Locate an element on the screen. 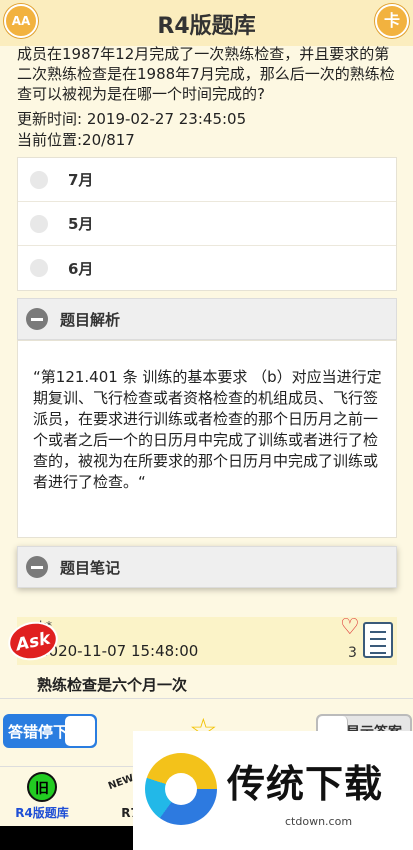 This screenshot has height=850, width=413. notes-header: 题目笔记 is located at coordinates (207, 567).